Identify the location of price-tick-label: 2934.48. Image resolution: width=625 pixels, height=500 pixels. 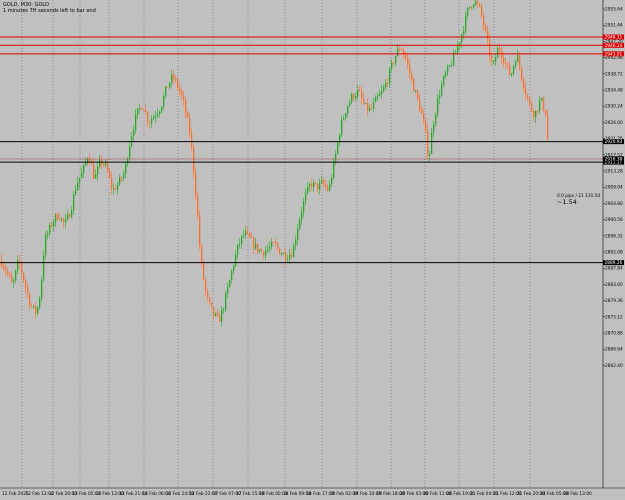
(614, 91).